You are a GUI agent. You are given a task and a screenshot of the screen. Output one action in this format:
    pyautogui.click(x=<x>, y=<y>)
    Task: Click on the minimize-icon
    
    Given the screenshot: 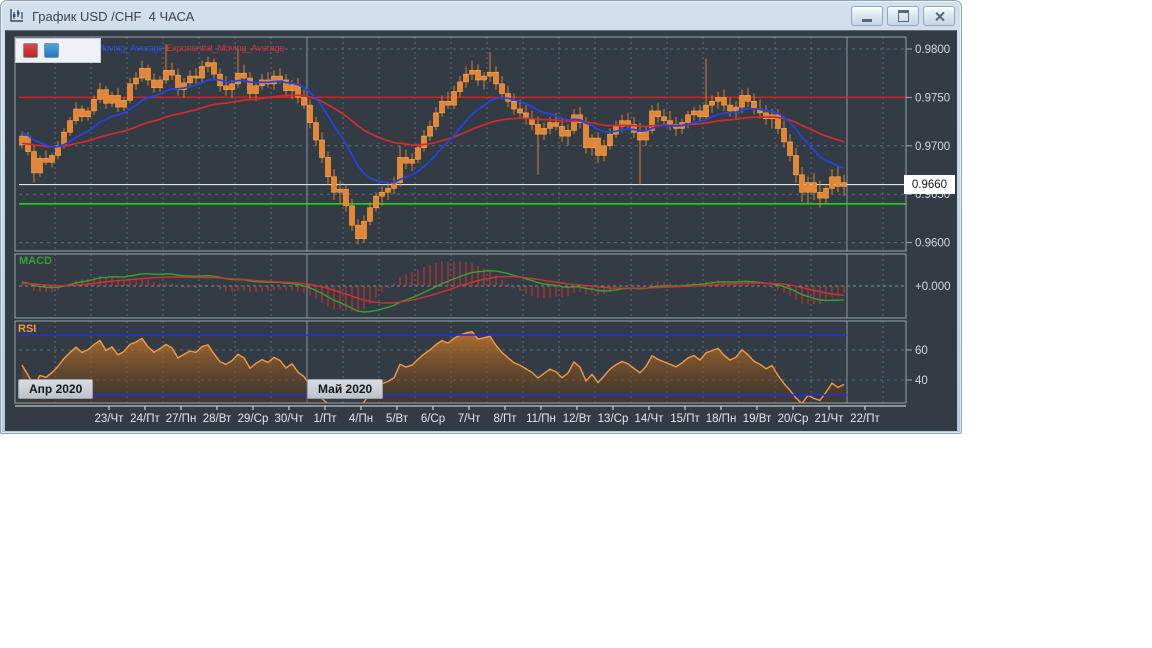 What is the action you would take?
    pyautogui.click(x=867, y=20)
    